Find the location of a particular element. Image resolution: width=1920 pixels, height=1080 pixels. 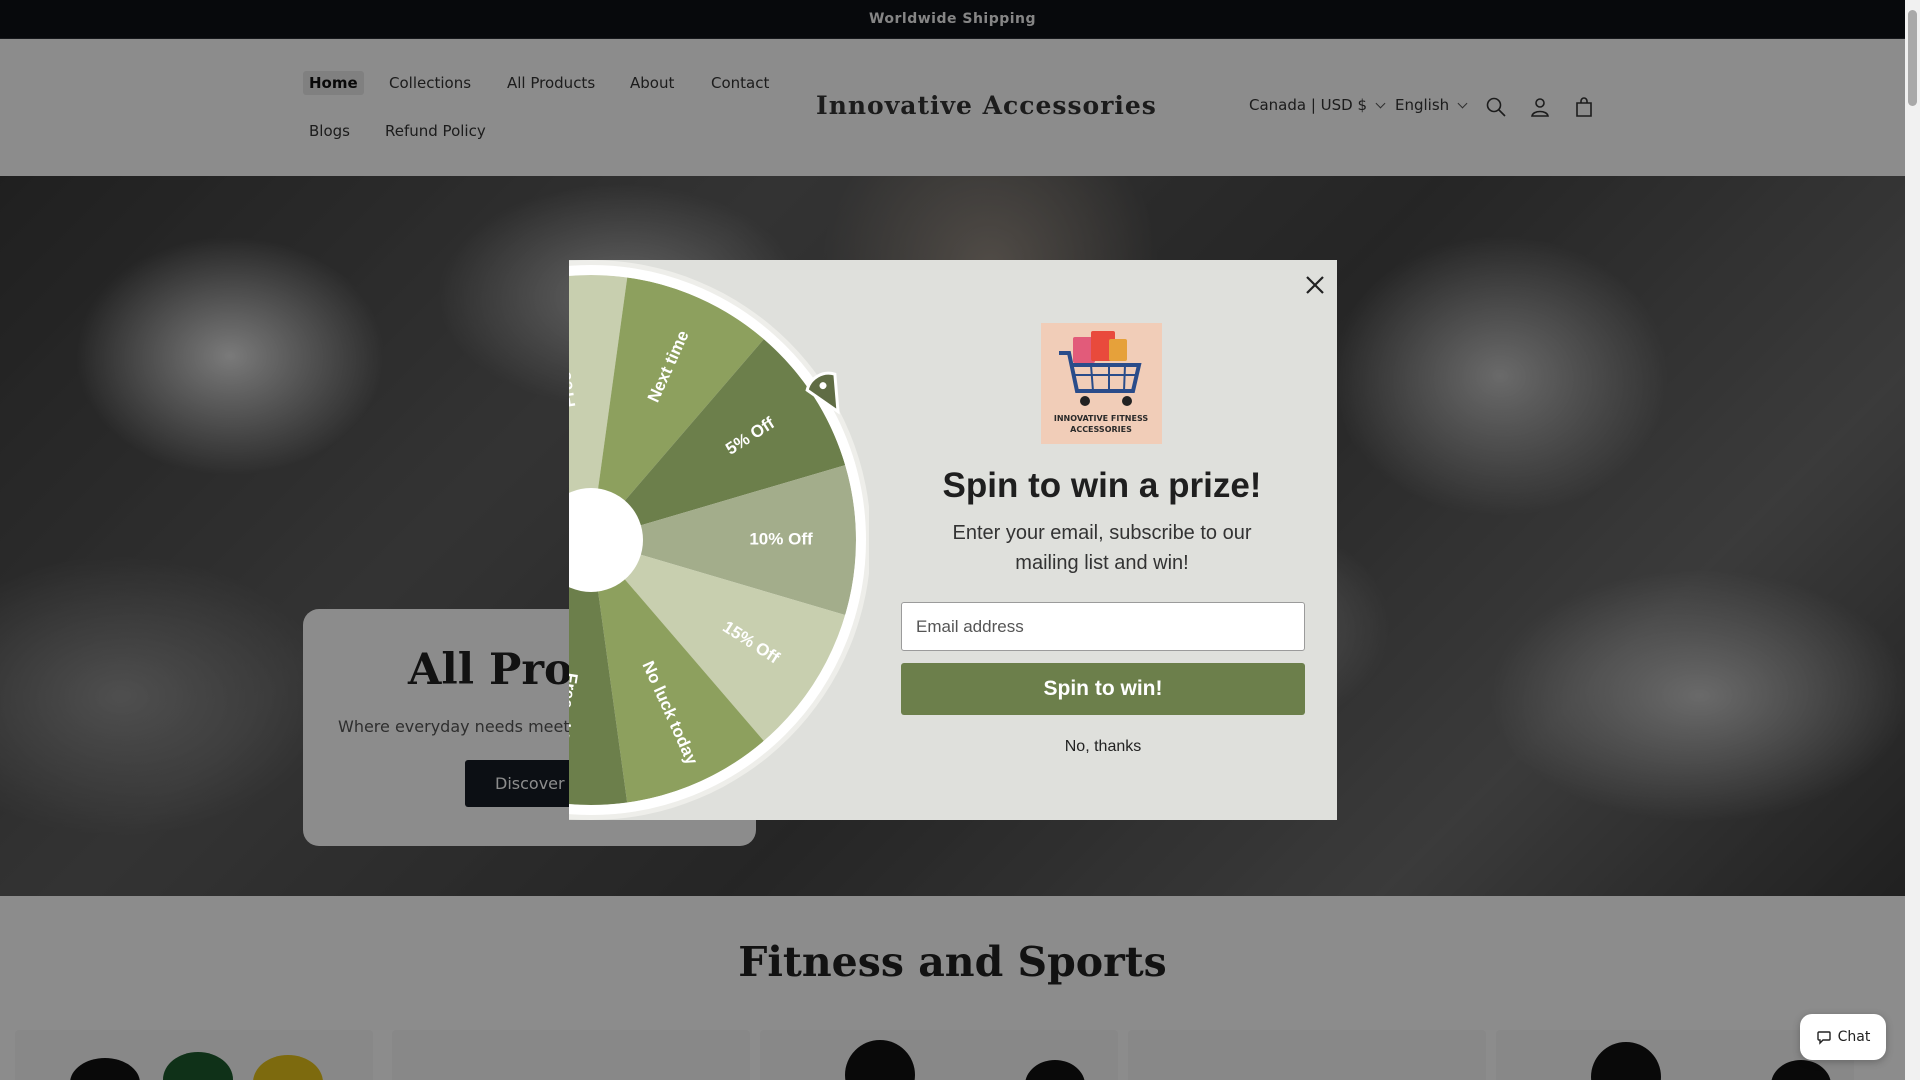

page-scrollbar is located at coordinates (1912, 540).